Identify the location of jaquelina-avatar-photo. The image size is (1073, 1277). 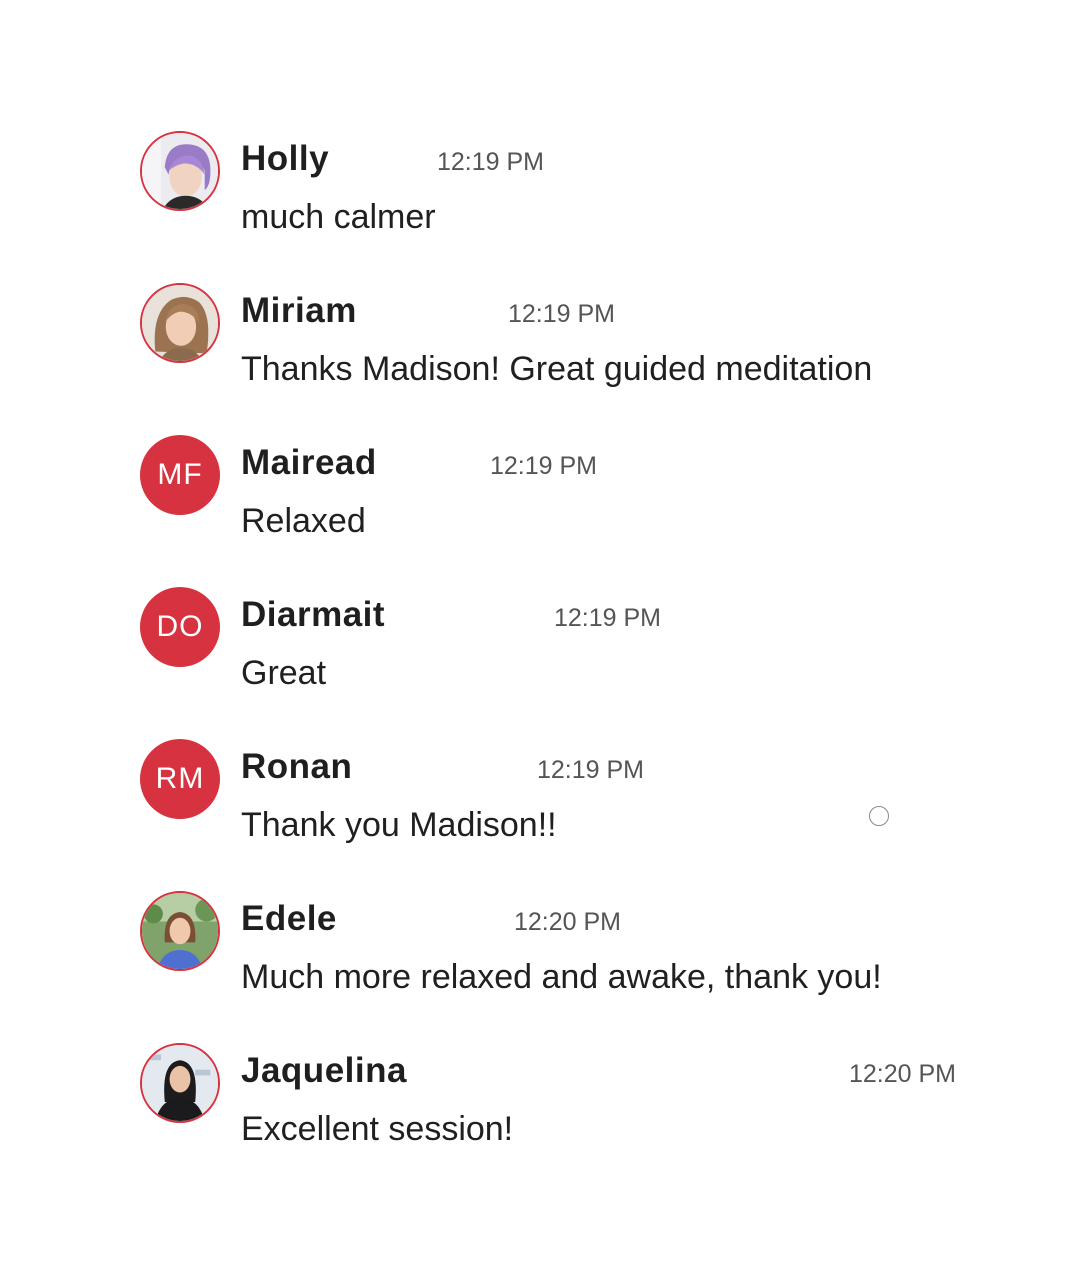
(180, 1083).